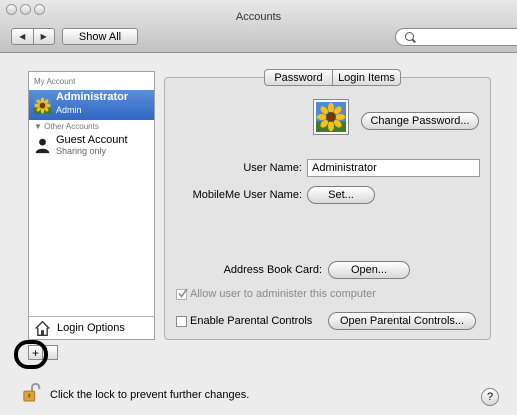 Image resolution: width=517 pixels, height=415 pixels. I want to click on tab-password: Password, so click(299, 77).